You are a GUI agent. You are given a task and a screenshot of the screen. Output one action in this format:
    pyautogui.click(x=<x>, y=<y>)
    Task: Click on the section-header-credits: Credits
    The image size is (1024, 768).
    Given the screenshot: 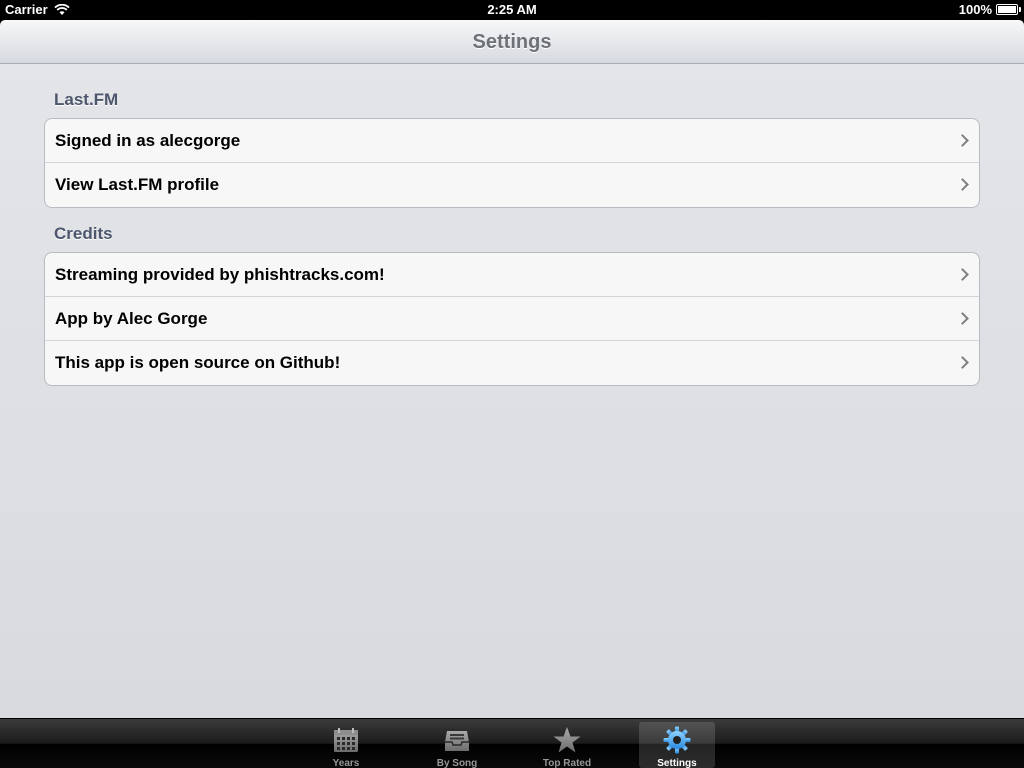 What is the action you would take?
    pyautogui.click(x=83, y=233)
    